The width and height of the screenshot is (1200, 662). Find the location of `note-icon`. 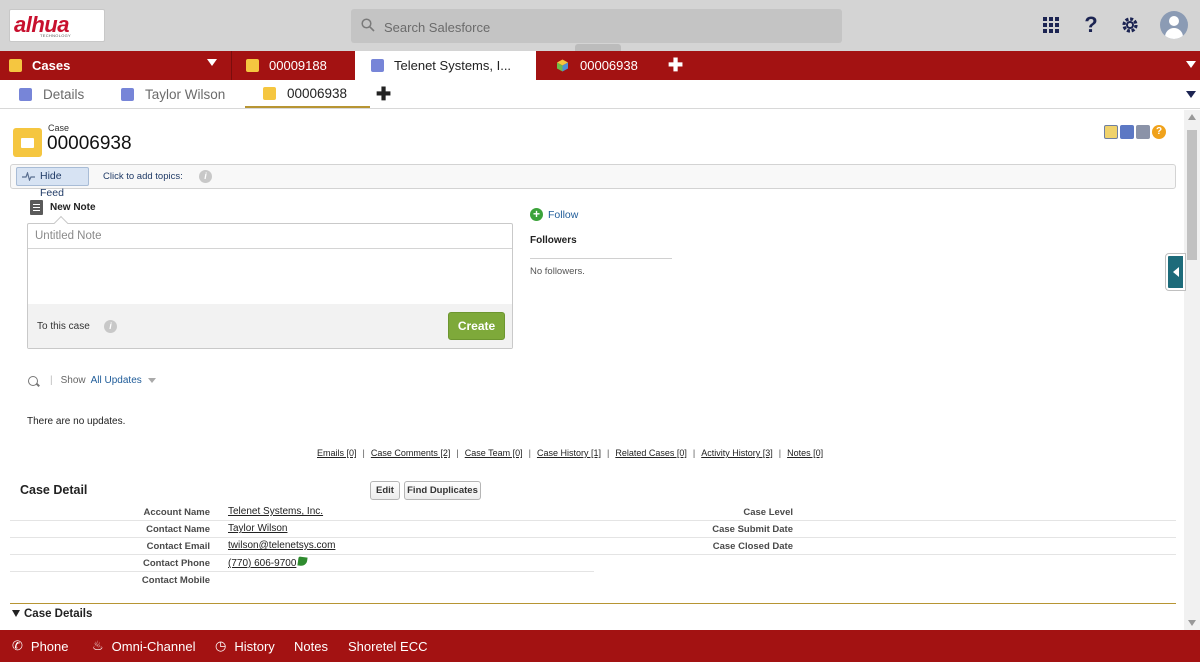

note-icon is located at coordinates (36, 207).